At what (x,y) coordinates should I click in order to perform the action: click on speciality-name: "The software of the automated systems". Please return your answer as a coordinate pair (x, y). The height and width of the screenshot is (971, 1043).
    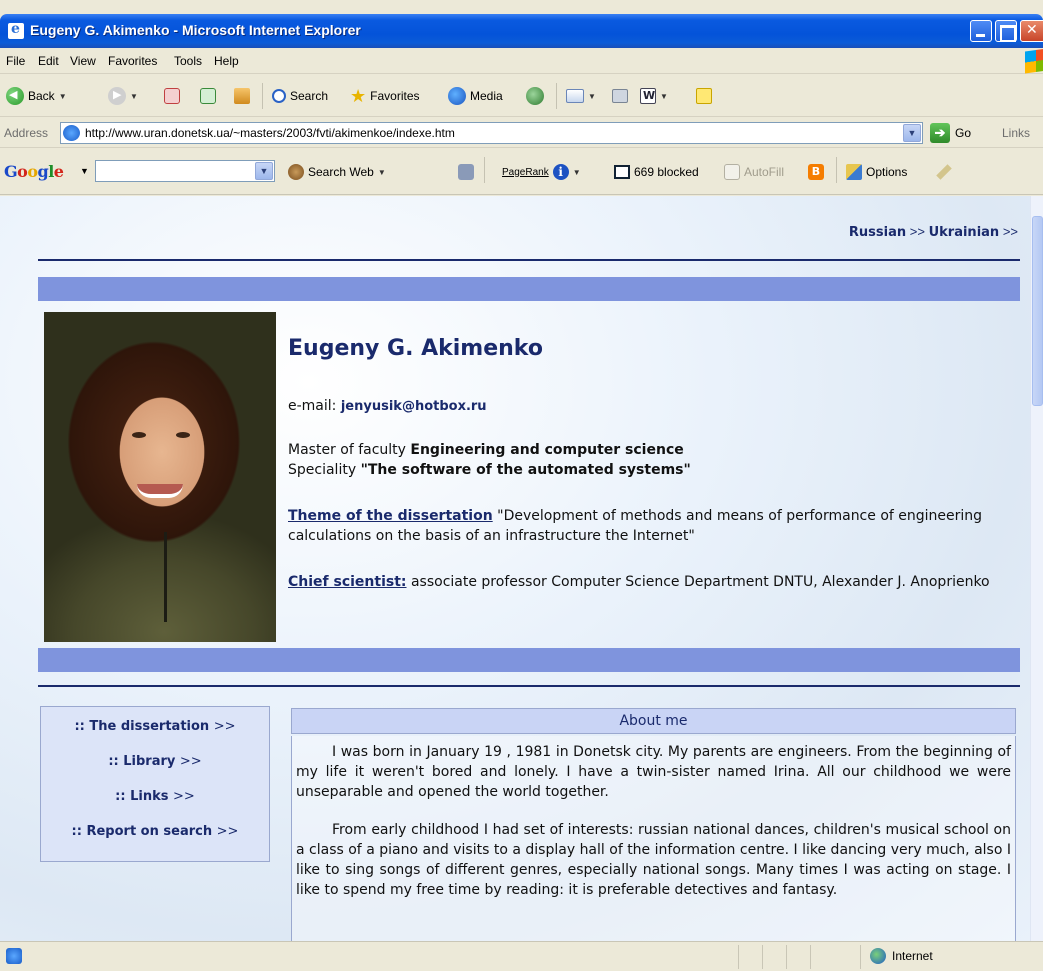
    Looking at the image, I should click on (525, 470).